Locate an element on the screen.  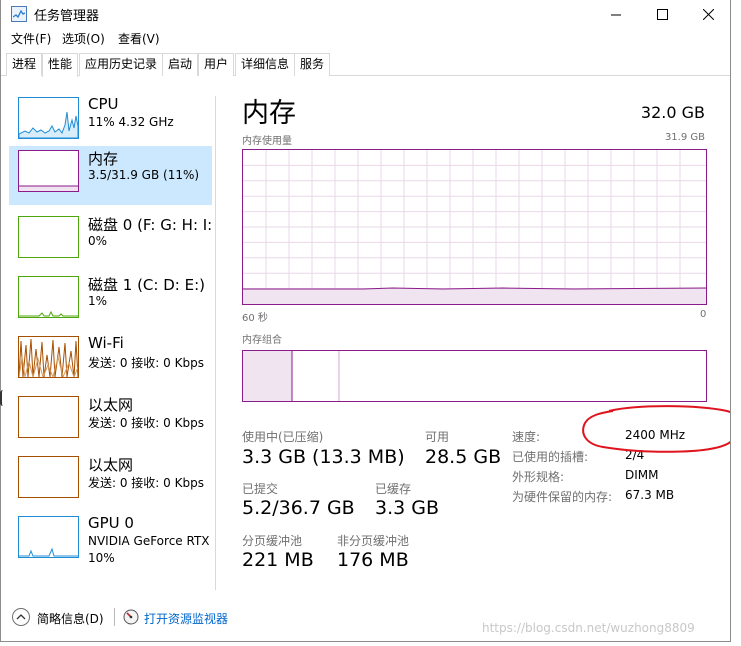
sidebar-item-ethernet-1: 以太网 发送: 0 接收: 0 Kbps is located at coordinates (110, 421).